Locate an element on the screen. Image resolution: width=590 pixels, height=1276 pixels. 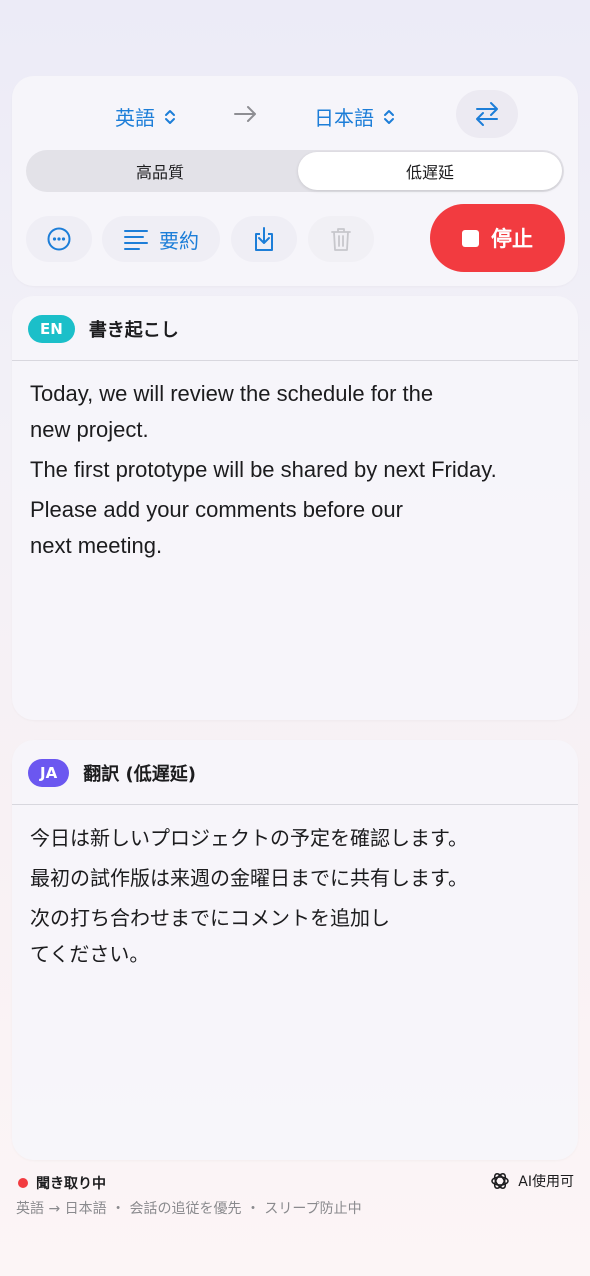
download-icon is located at coordinates (264, 239).